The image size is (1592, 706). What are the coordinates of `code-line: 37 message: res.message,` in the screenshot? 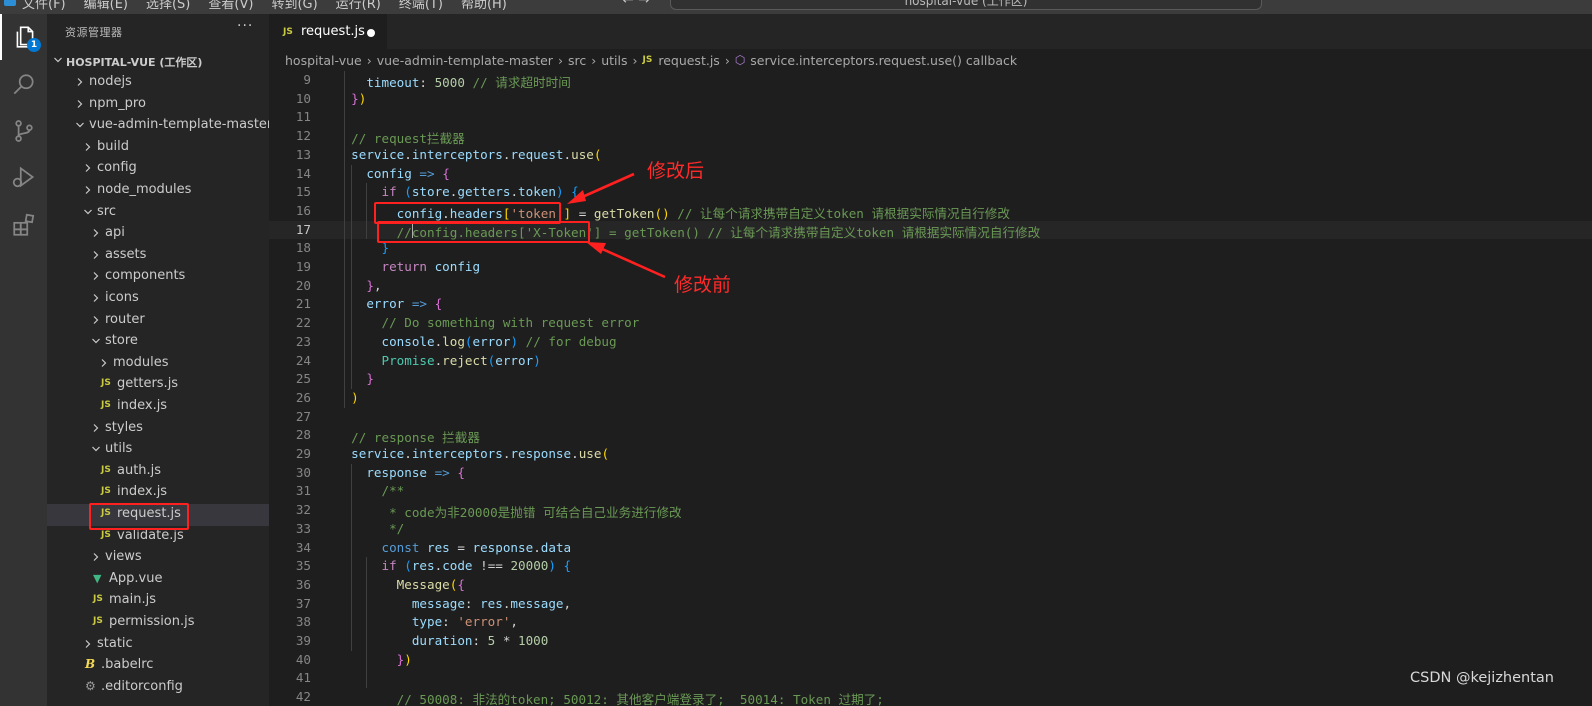 It's located at (930, 604).